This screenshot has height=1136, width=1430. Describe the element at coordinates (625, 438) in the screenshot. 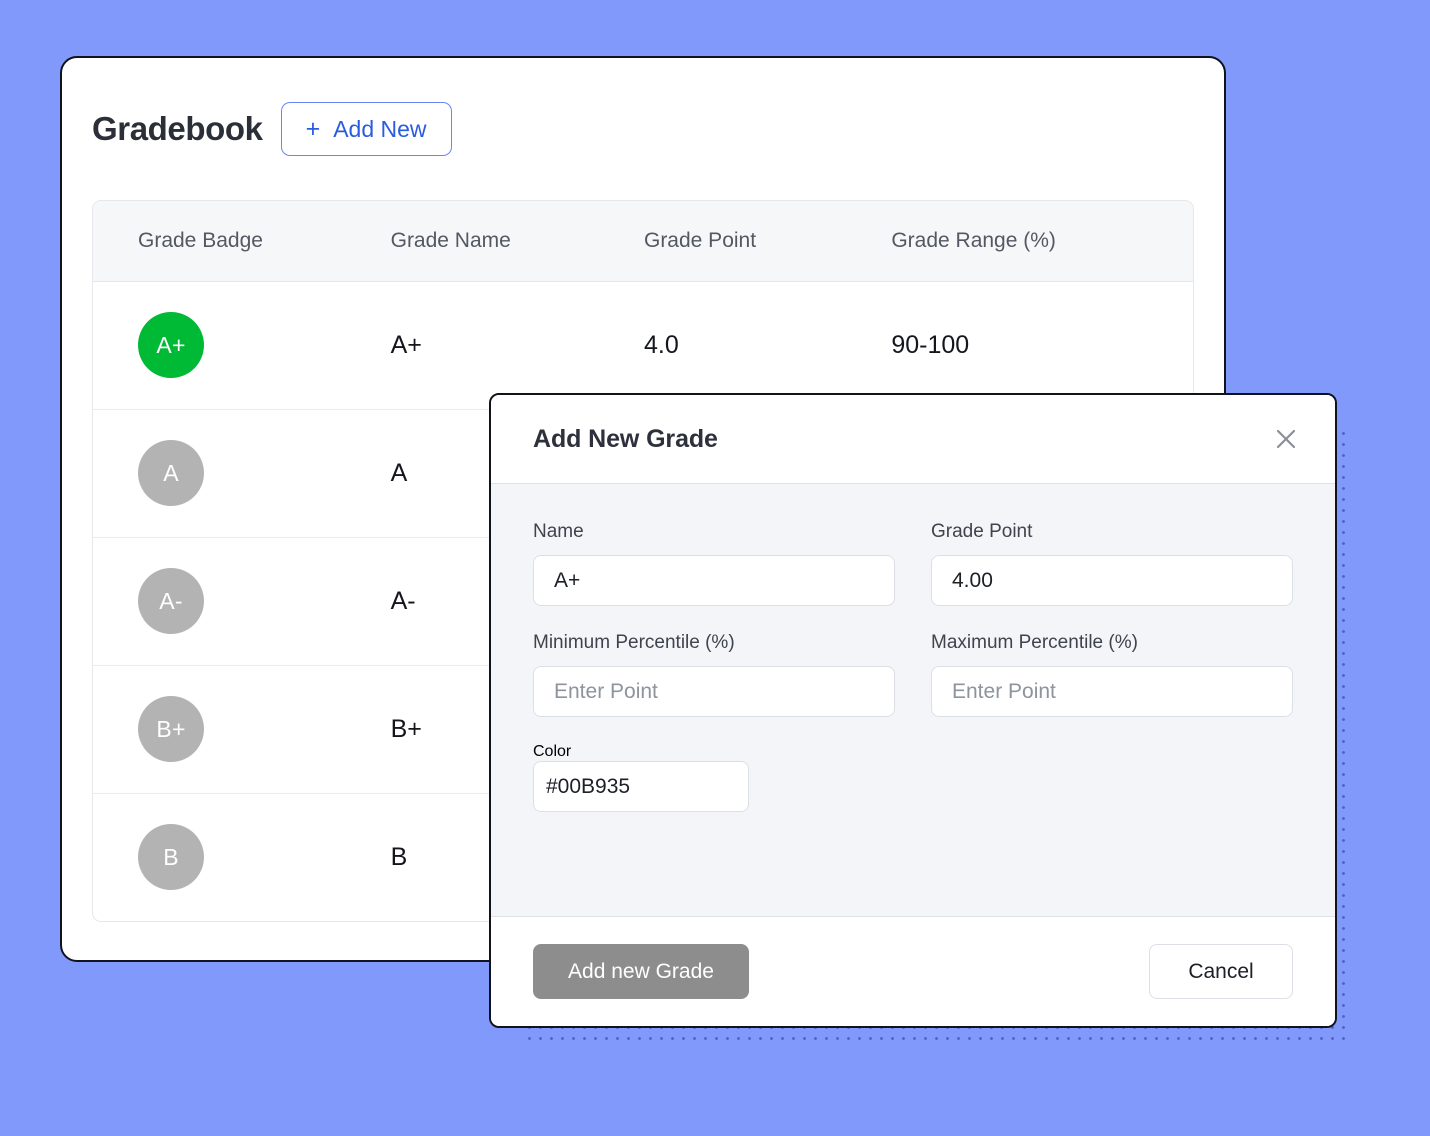

I see `modal-title: Add New Grade` at that location.